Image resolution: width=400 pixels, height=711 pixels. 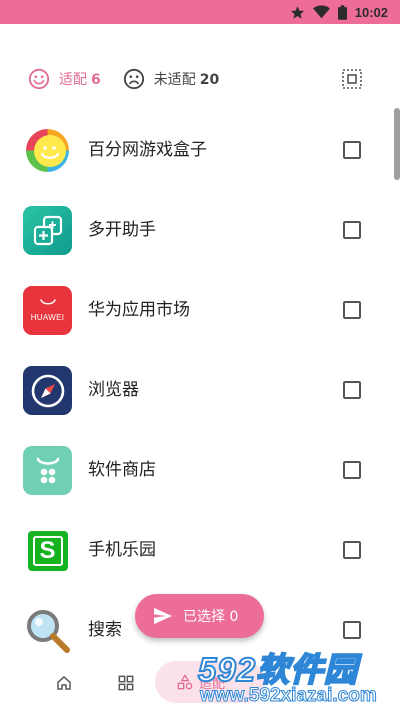 I want to click on list-item: 软件商店, so click(x=200, y=470).